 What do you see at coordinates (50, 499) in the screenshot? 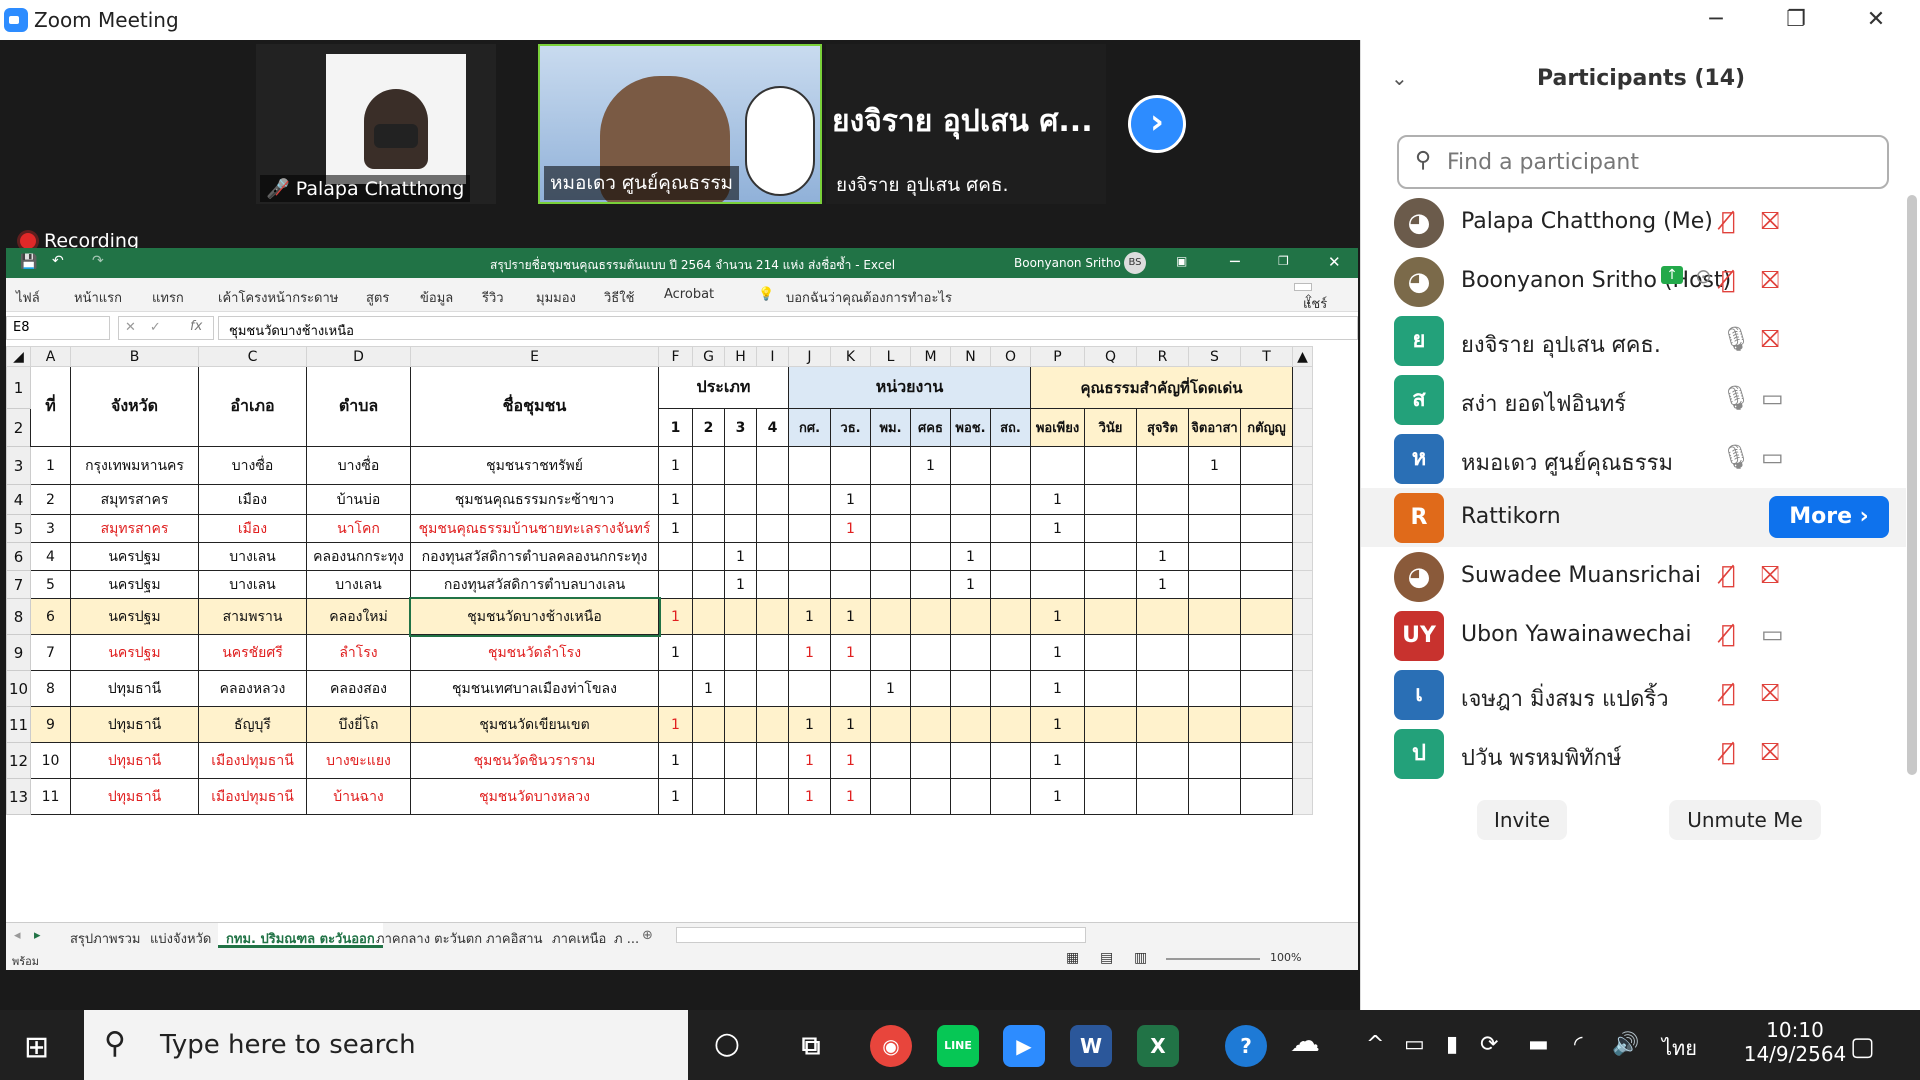
I see `table-cell: 2` at bounding box center [50, 499].